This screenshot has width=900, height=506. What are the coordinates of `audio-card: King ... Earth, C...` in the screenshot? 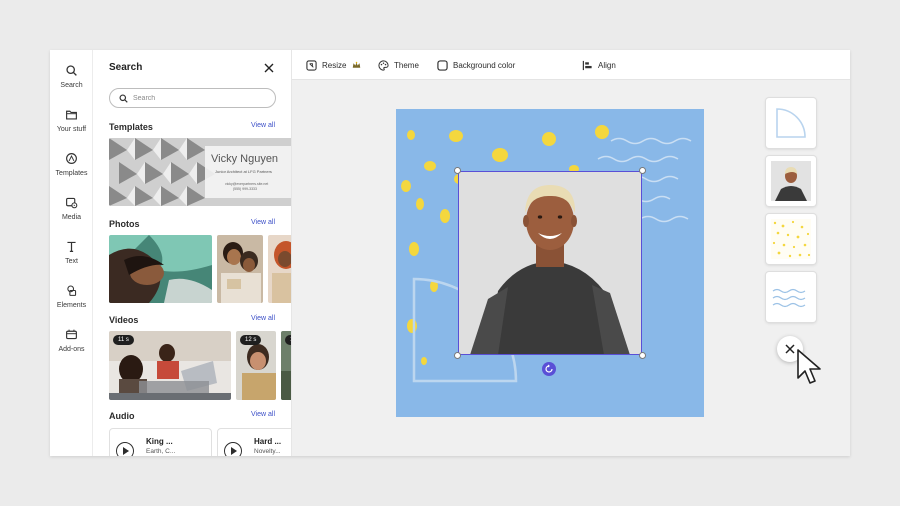 It's located at (160, 442).